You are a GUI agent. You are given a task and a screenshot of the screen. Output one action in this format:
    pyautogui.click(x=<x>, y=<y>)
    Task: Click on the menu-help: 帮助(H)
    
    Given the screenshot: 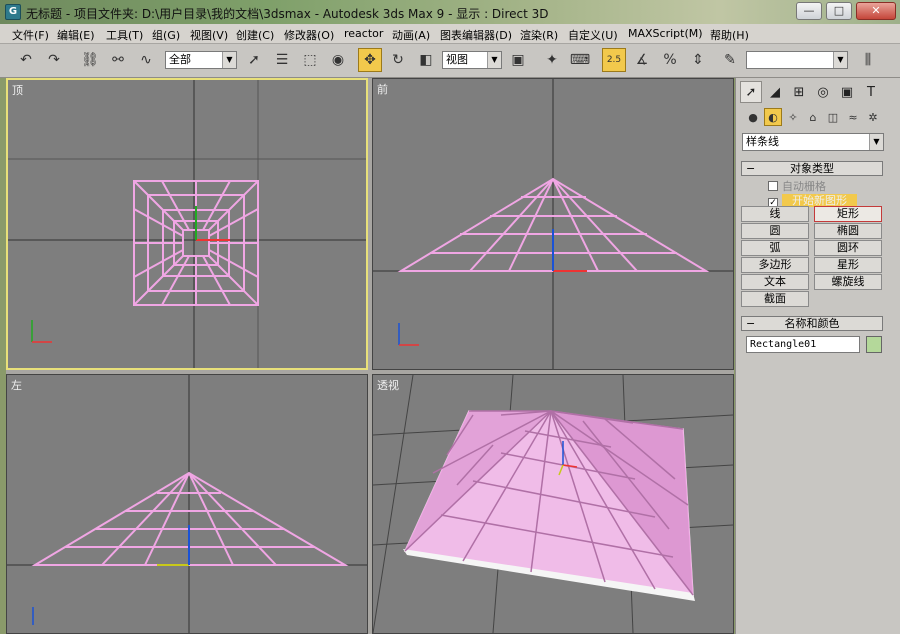 What is the action you would take?
    pyautogui.click(x=729, y=35)
    